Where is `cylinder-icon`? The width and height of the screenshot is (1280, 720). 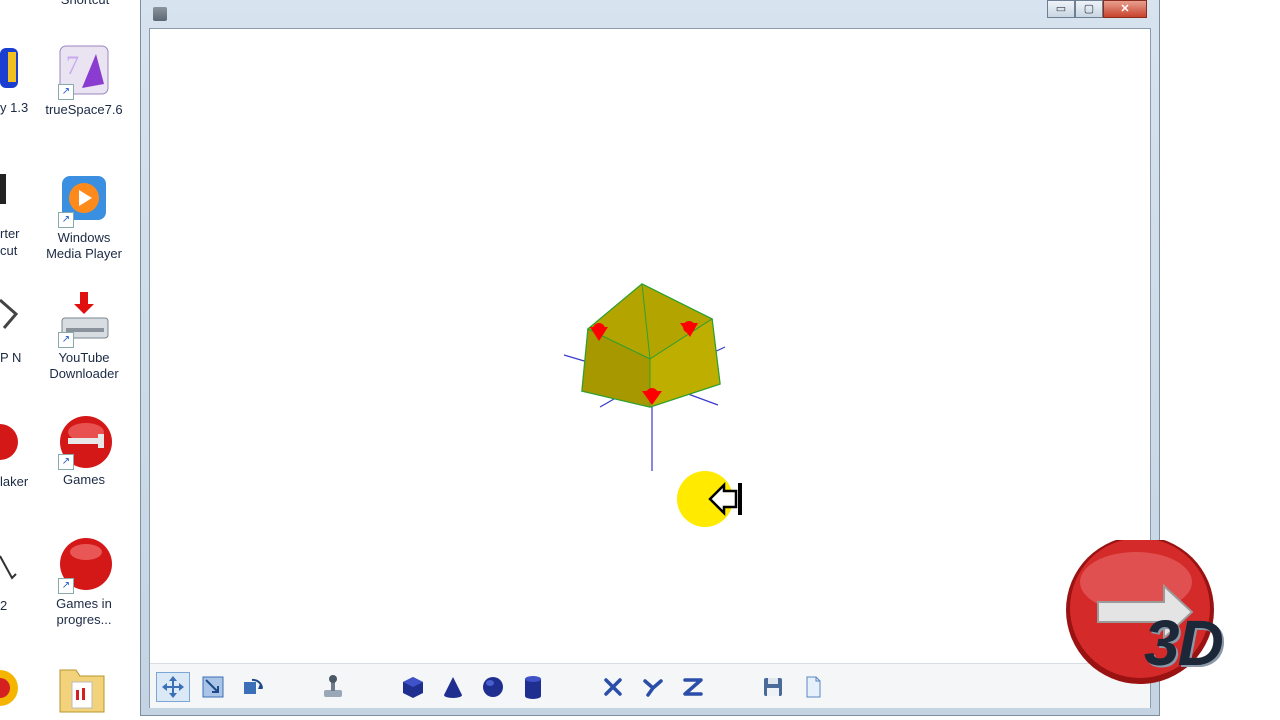
cylinder-icon is located at coordinates (533, 687).